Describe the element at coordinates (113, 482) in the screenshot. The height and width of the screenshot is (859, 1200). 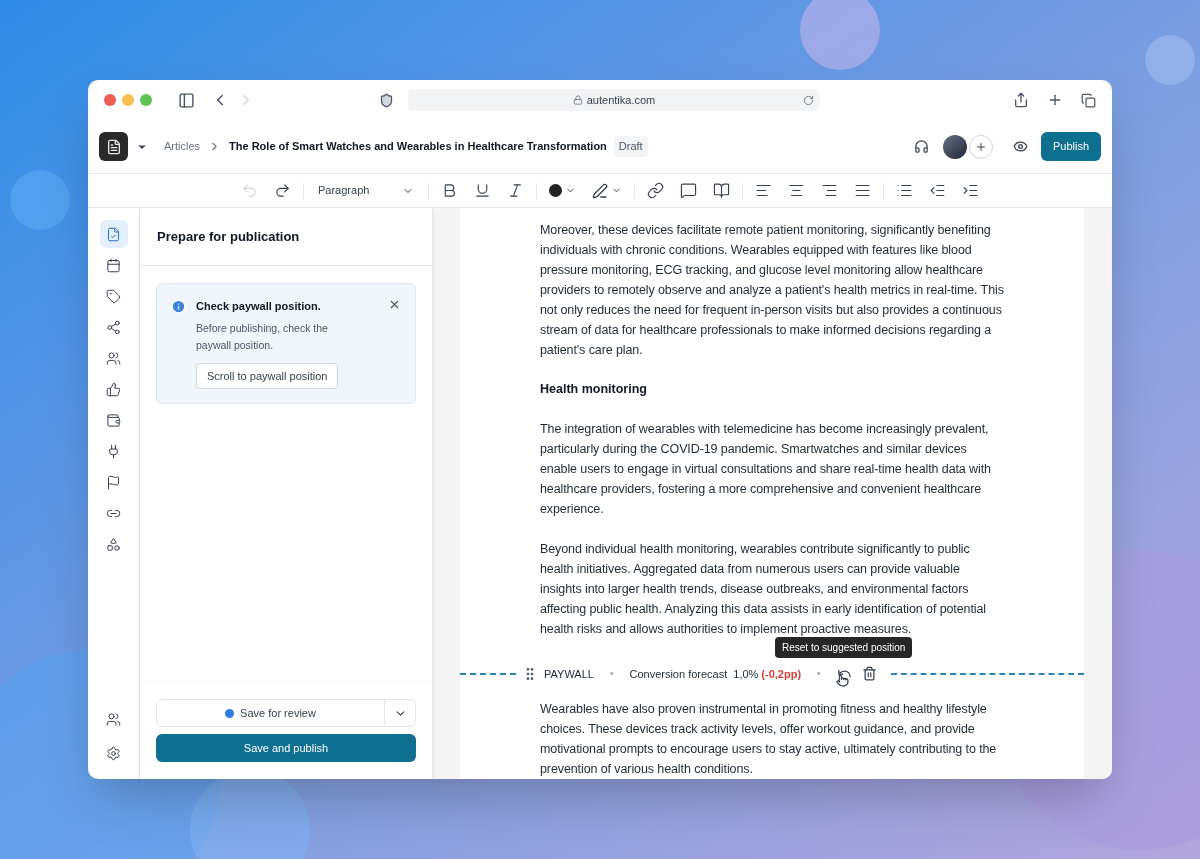
I see `flag-icon` at that location.